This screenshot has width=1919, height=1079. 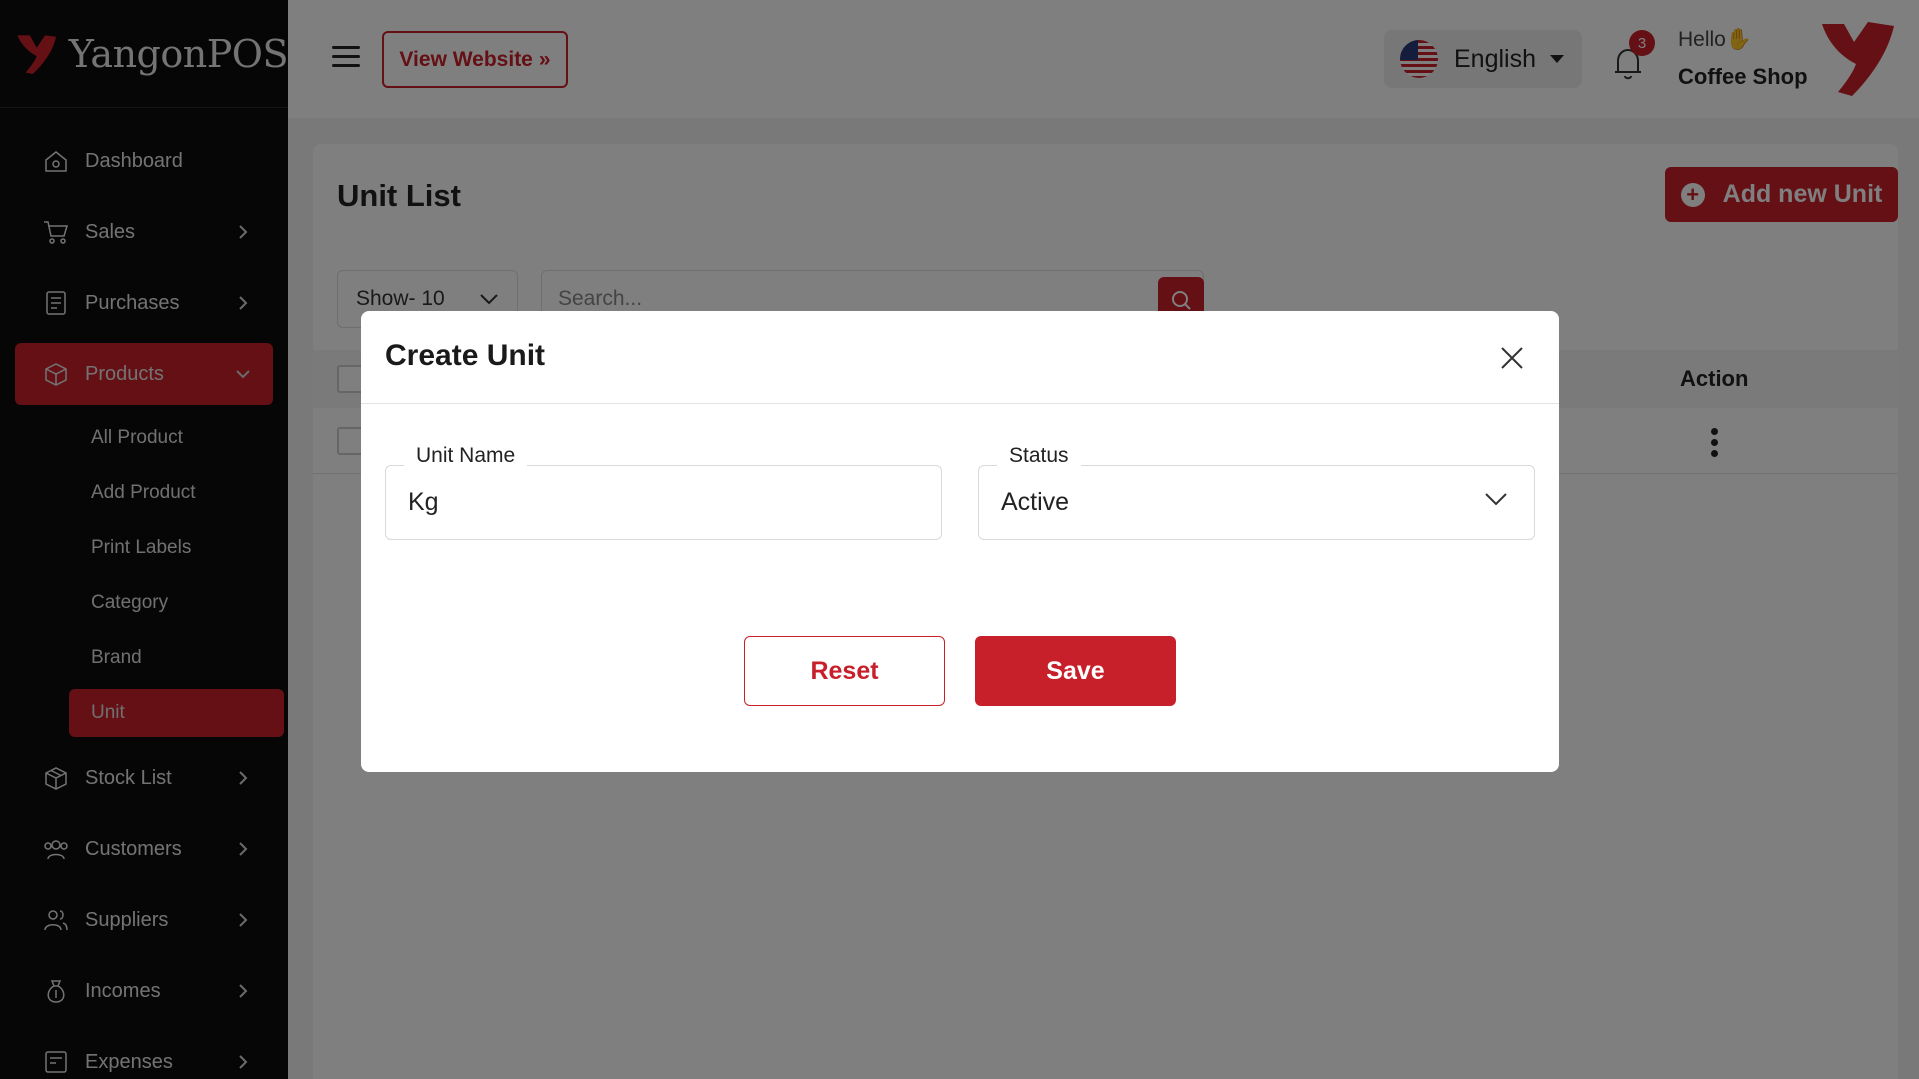 I want to click on reset-button: Reset, so click(x=844, y=671).